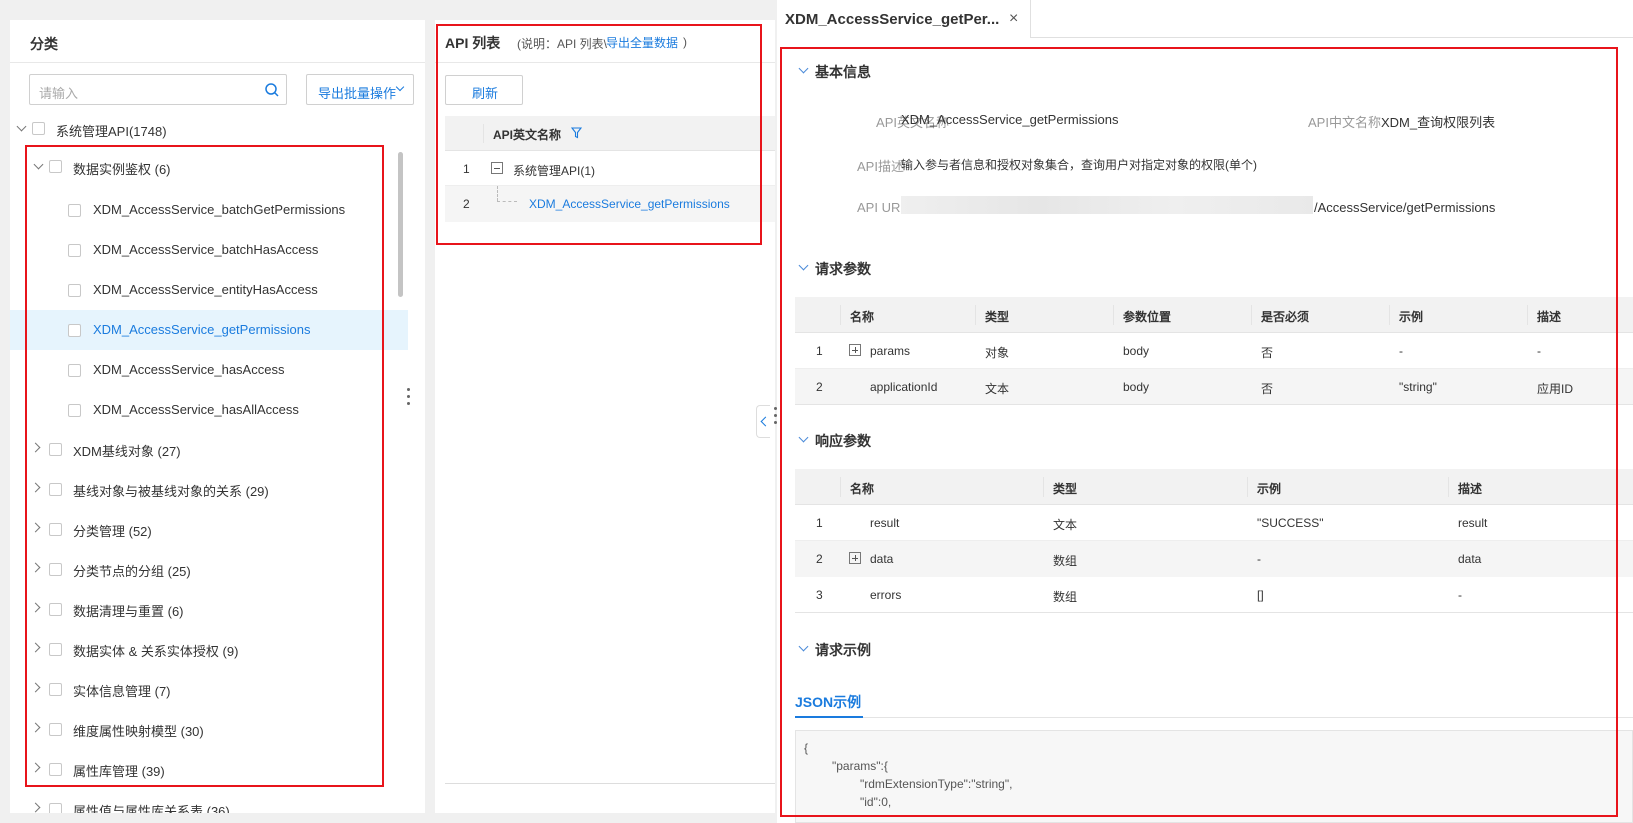  What do you see at coordinates (843, 269) in the screenshot?
I see `section-title-request: 请求参数` at bounding box center [843, 269].